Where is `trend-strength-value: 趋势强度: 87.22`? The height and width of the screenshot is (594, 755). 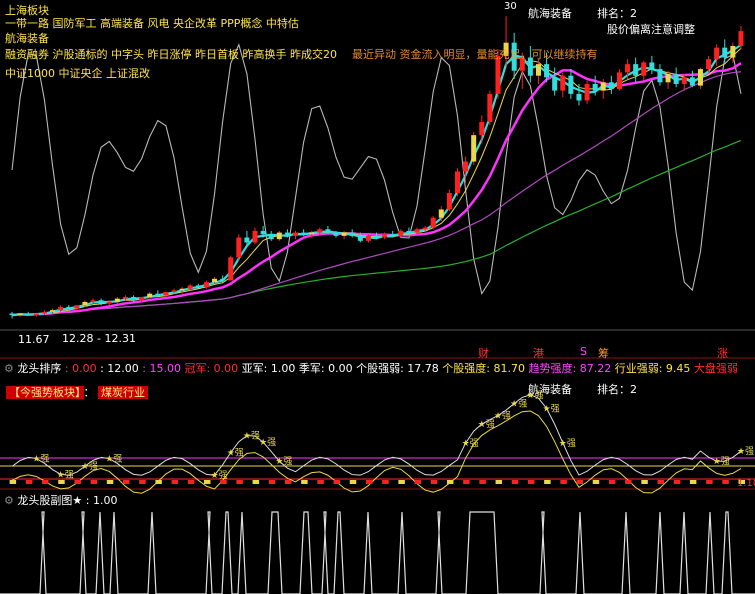
trend-strength-value: 趋势强度: 87.22 is located at coordinates (570, 368).